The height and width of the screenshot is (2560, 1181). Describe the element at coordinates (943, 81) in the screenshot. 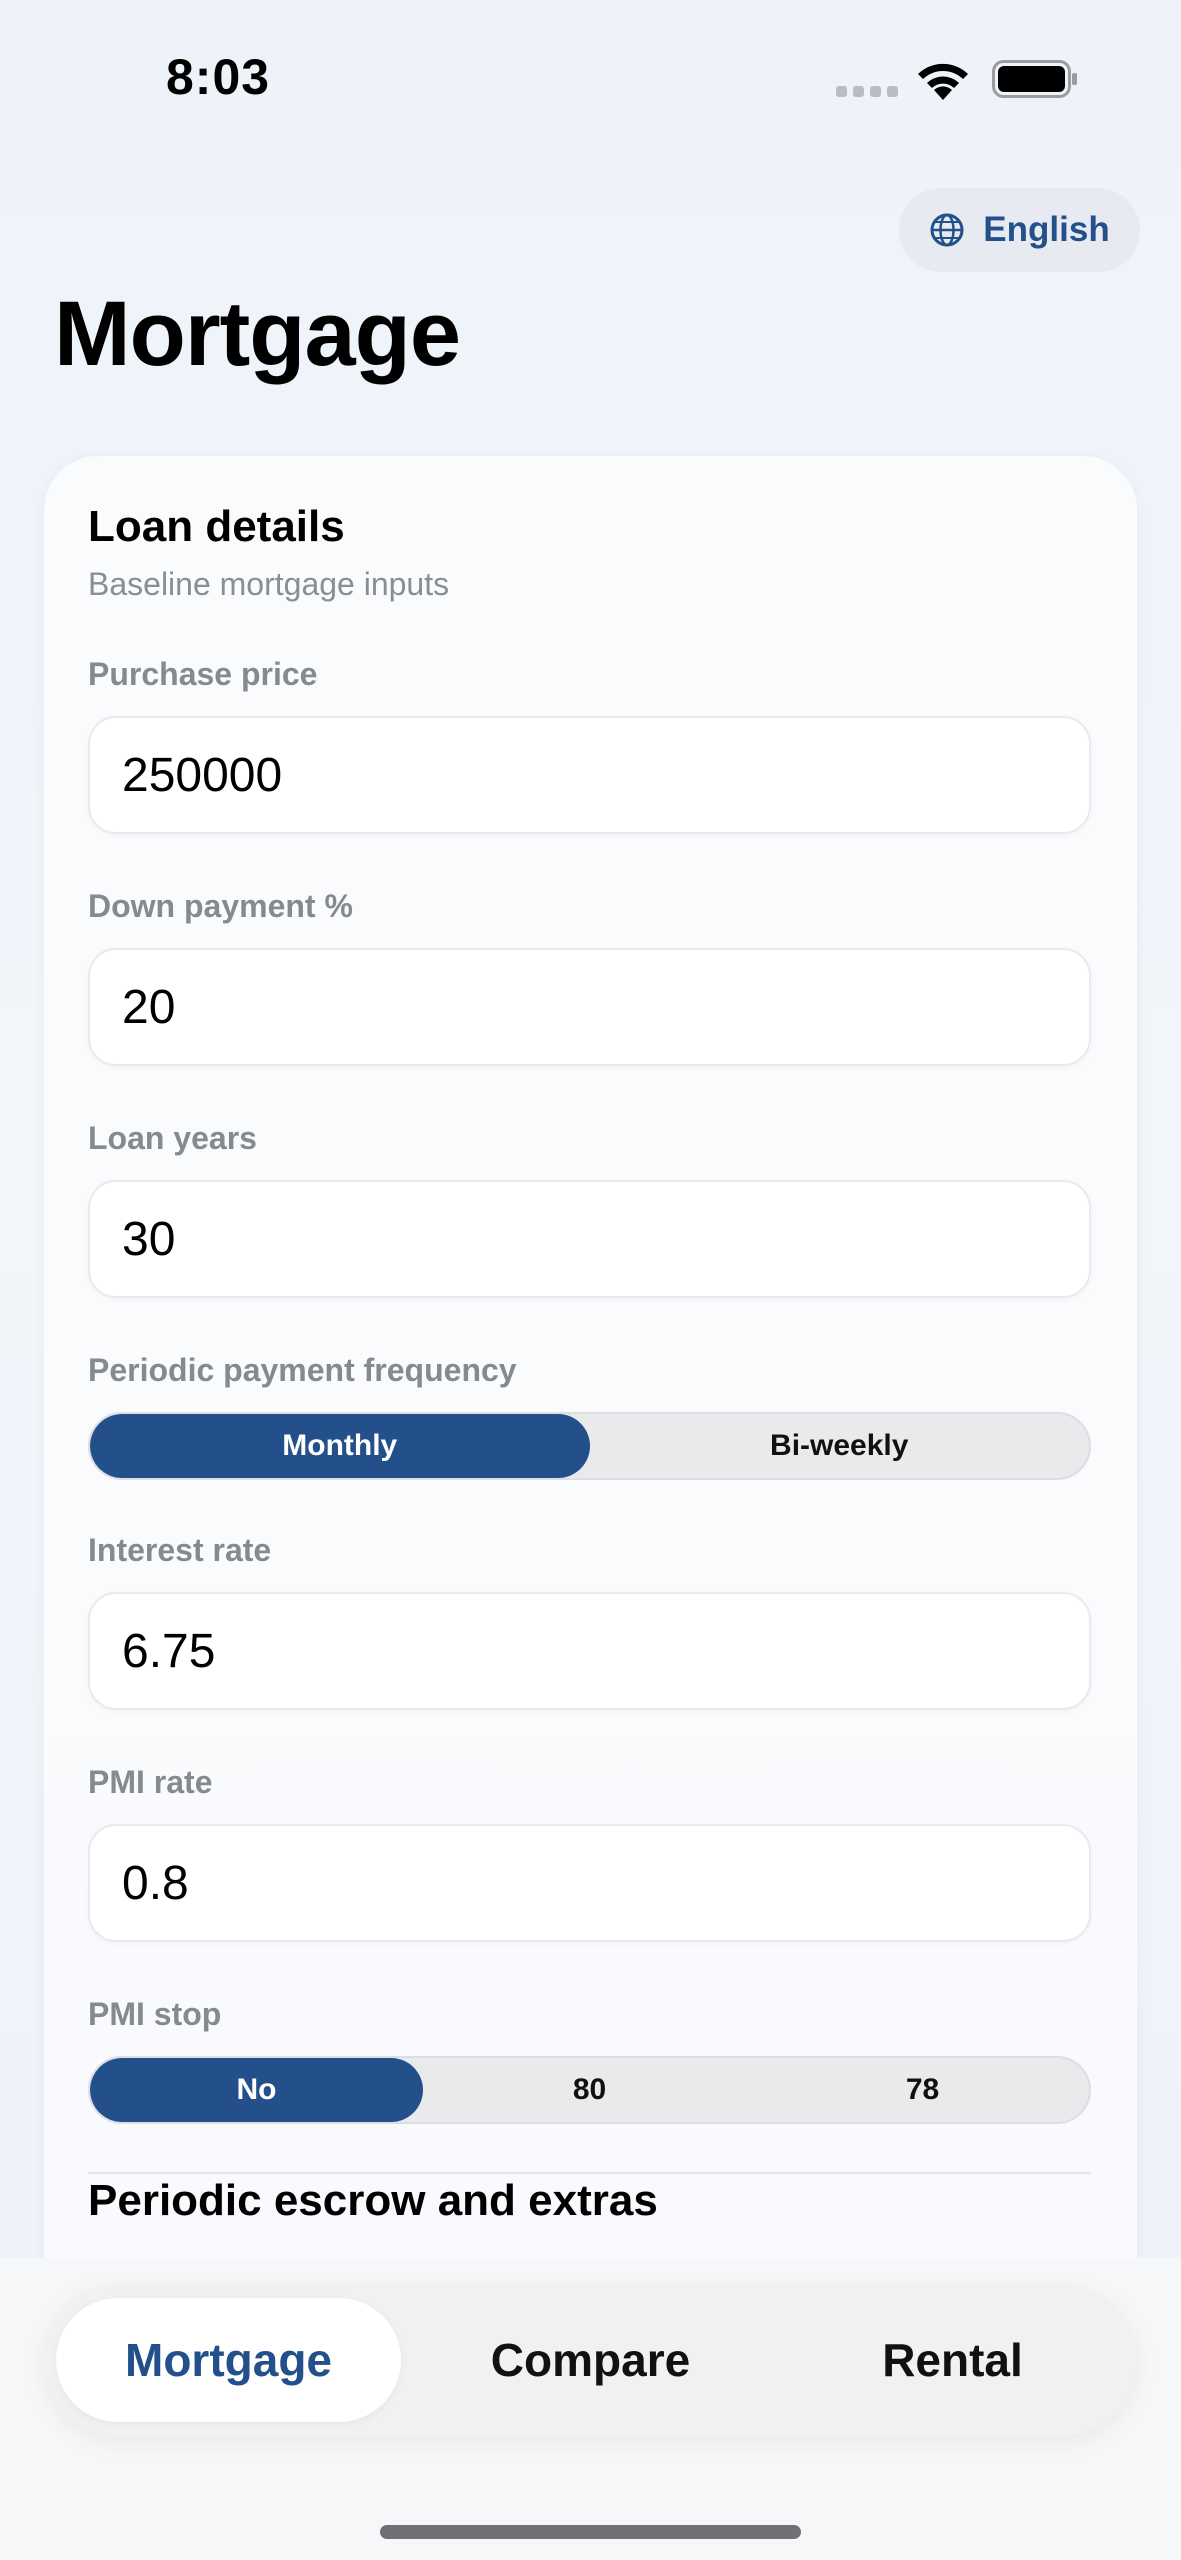

I see `wifi-icon` at that location.